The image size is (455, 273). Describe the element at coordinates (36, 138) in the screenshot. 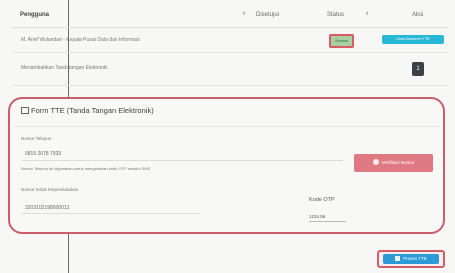

I see `nomor-telepon-label: Nomor Telepon` at that location.